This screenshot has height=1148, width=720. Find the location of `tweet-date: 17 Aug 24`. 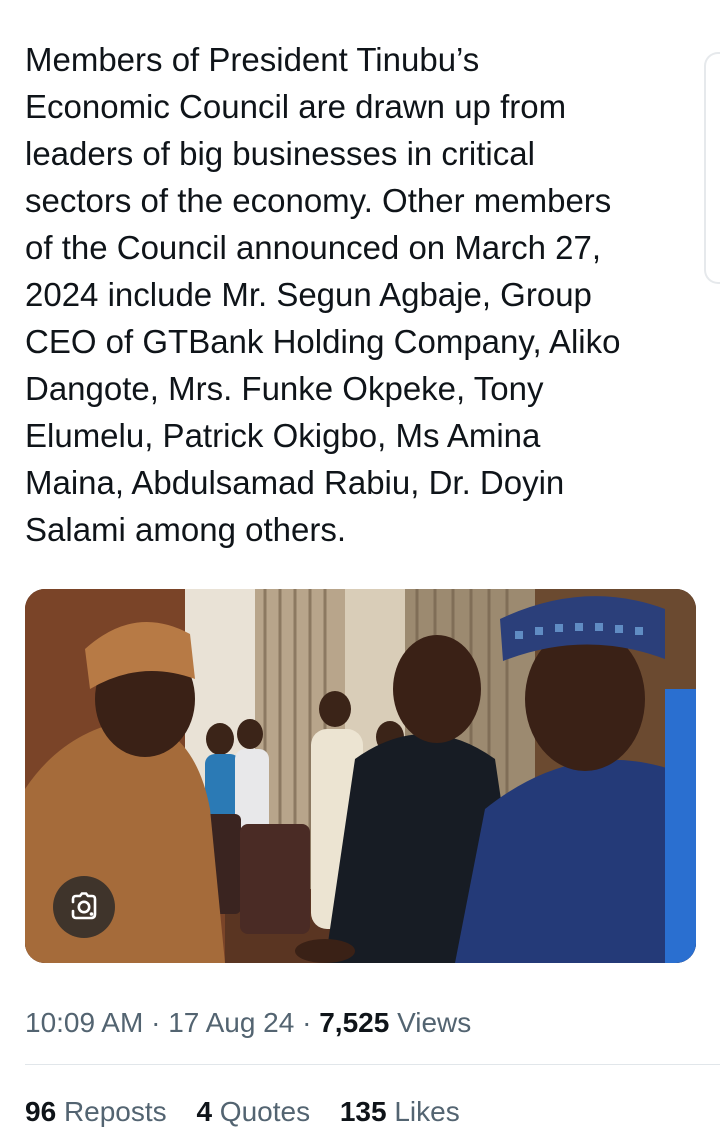

tweet-date: 17 Aug 24 is located at coordinates (231, 1022).